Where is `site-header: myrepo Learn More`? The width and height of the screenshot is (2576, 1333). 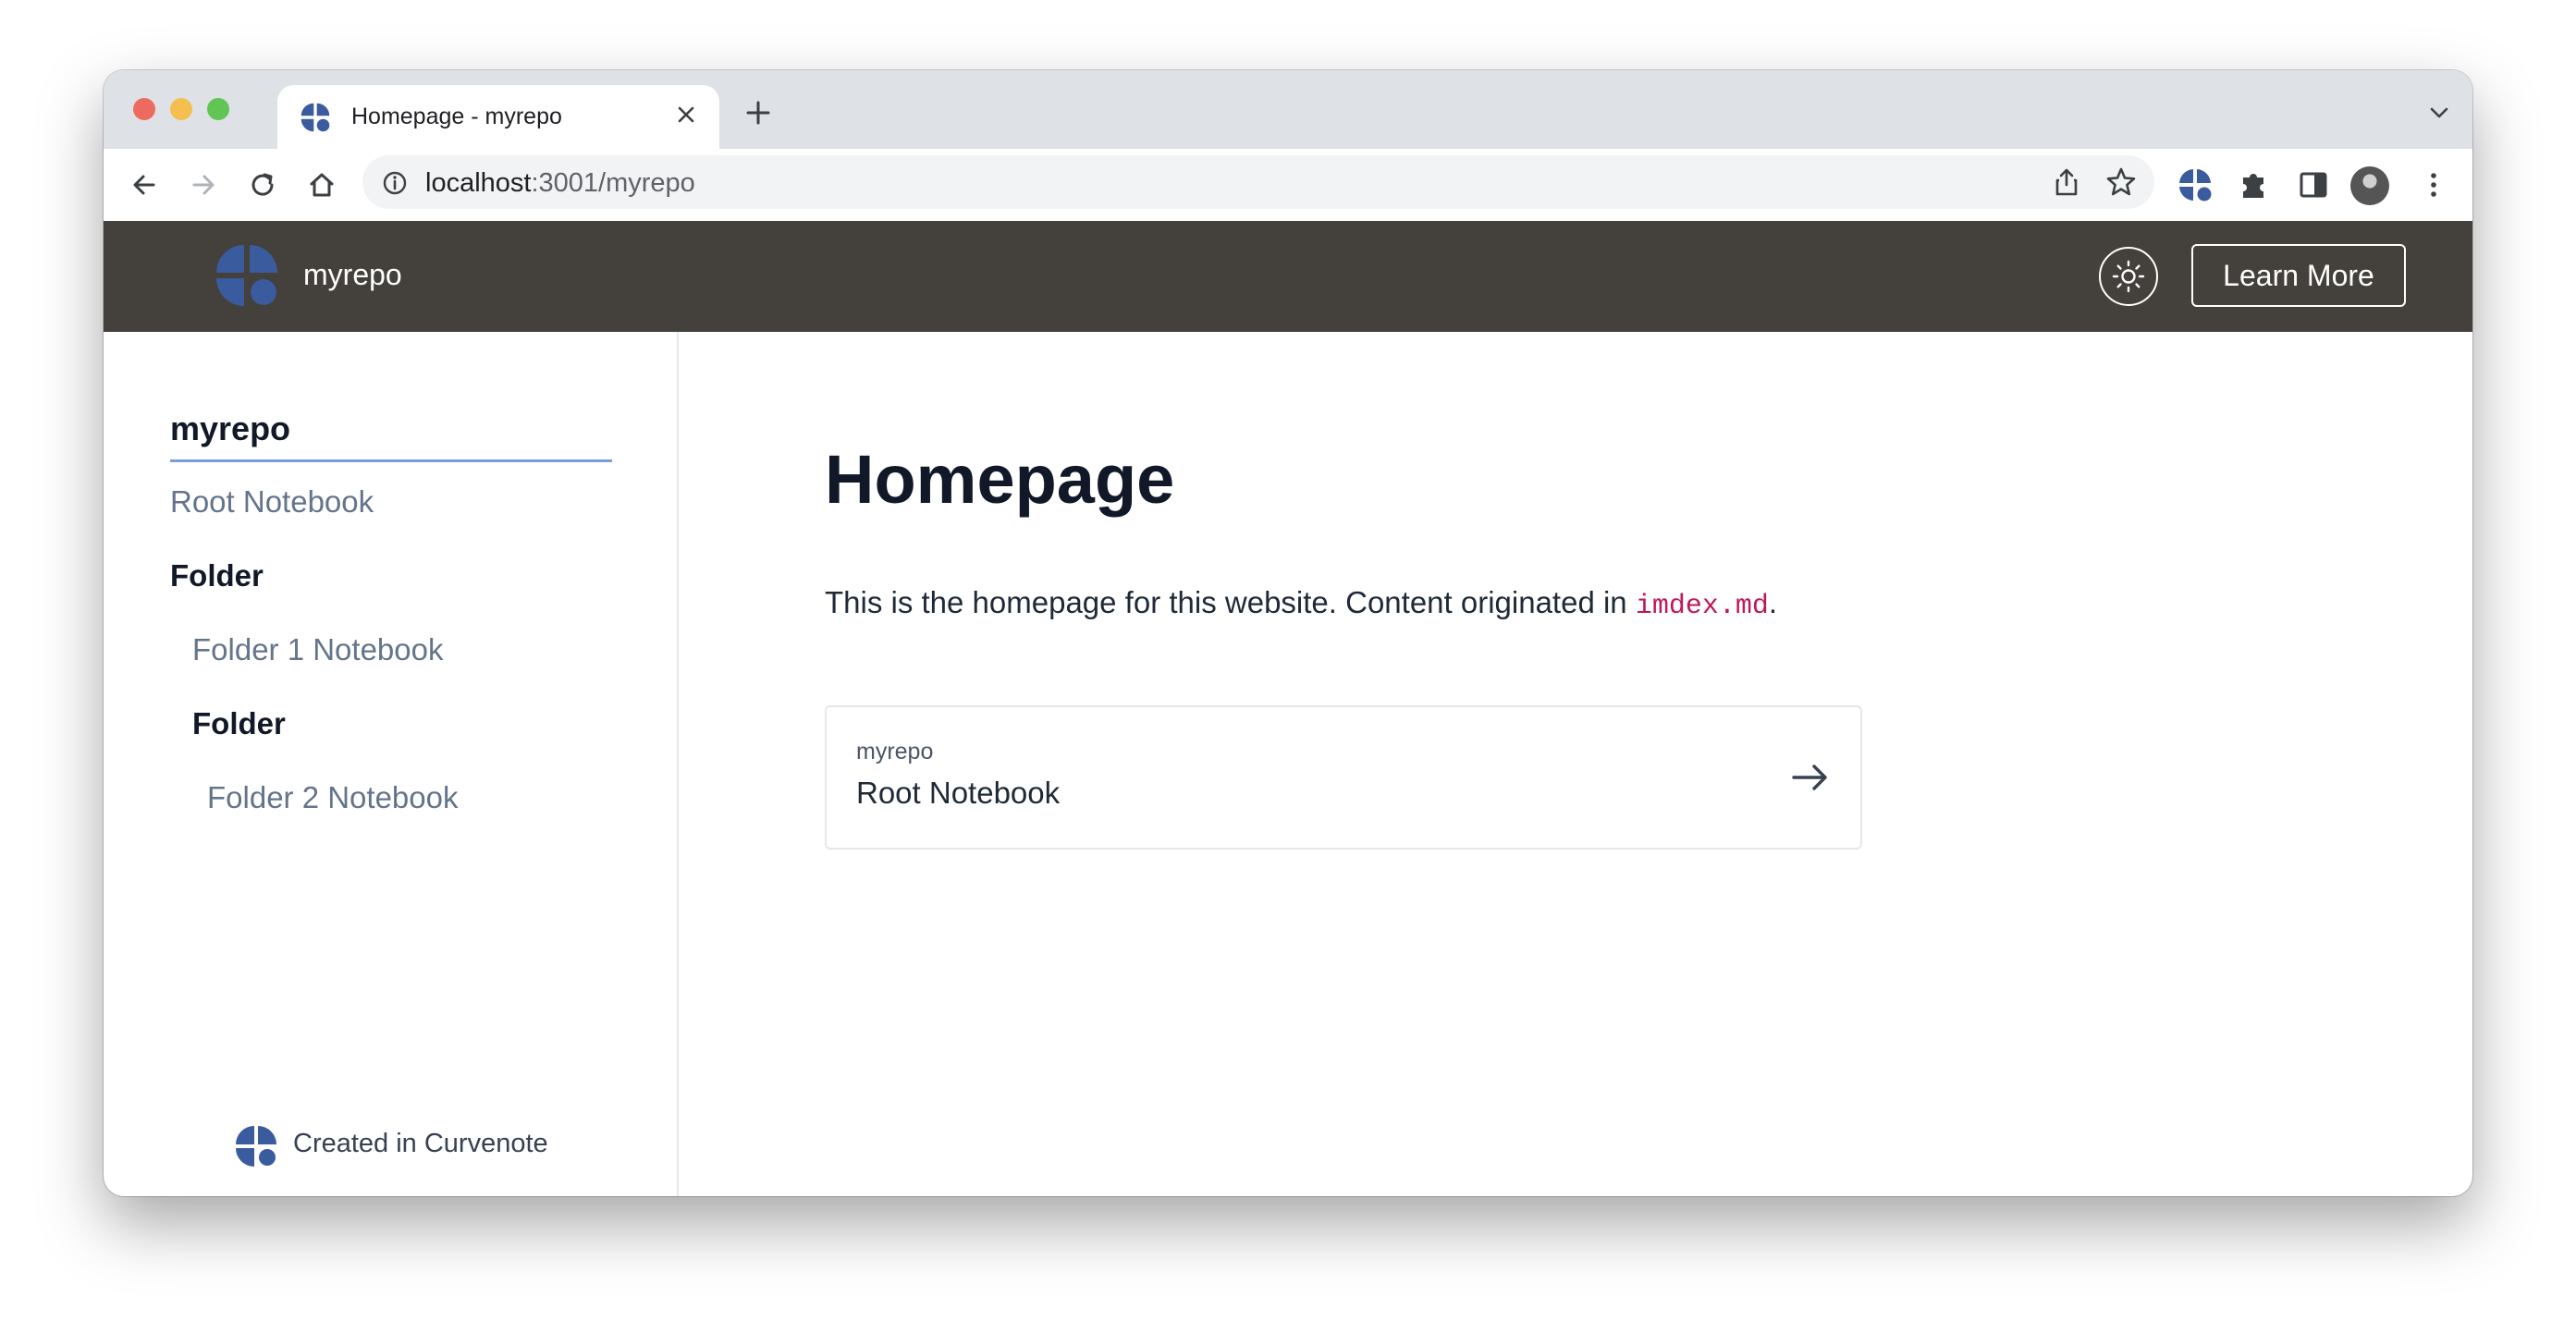 site-header: myrepo Learn More is located at coordinates (1288, 276).